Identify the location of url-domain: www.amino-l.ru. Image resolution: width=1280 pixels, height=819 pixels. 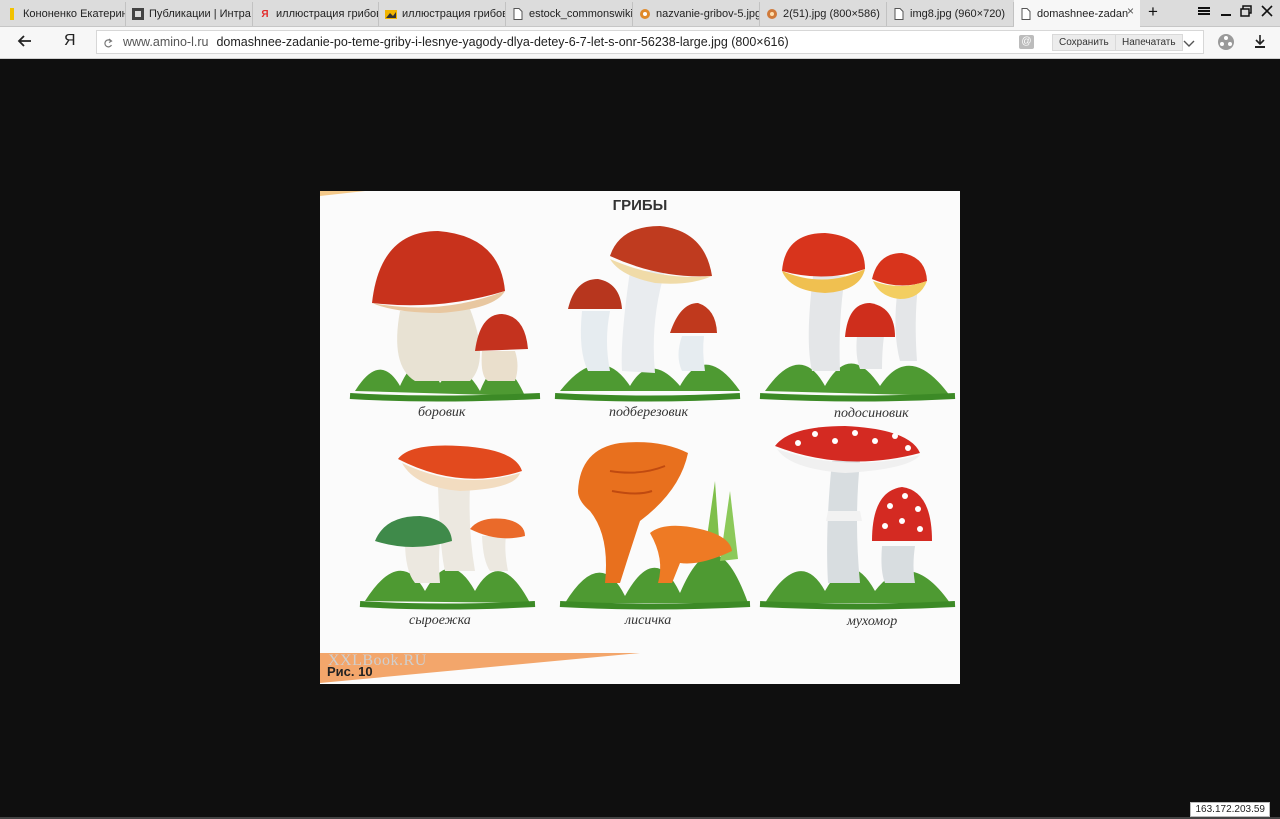
(166, 42).